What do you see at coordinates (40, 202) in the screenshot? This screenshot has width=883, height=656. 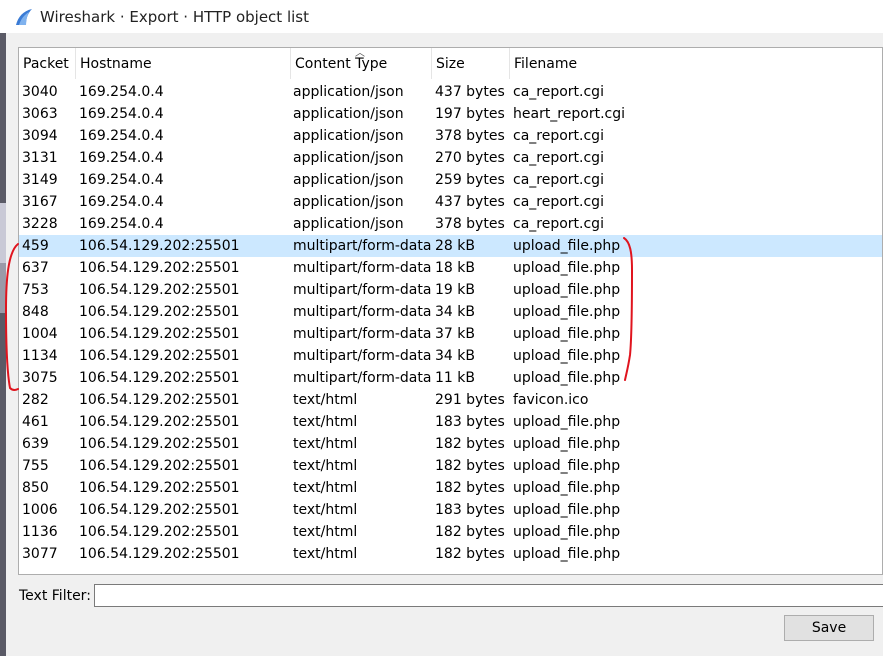 I see `packet-cell: 3167` at bounding box center [40, 202].